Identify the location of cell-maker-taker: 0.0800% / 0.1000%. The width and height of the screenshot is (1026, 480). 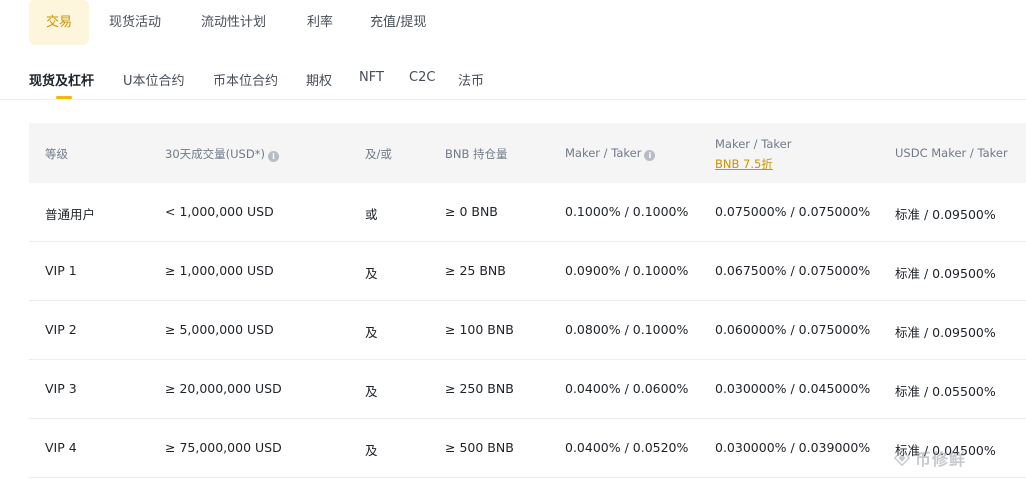
(627, 329).